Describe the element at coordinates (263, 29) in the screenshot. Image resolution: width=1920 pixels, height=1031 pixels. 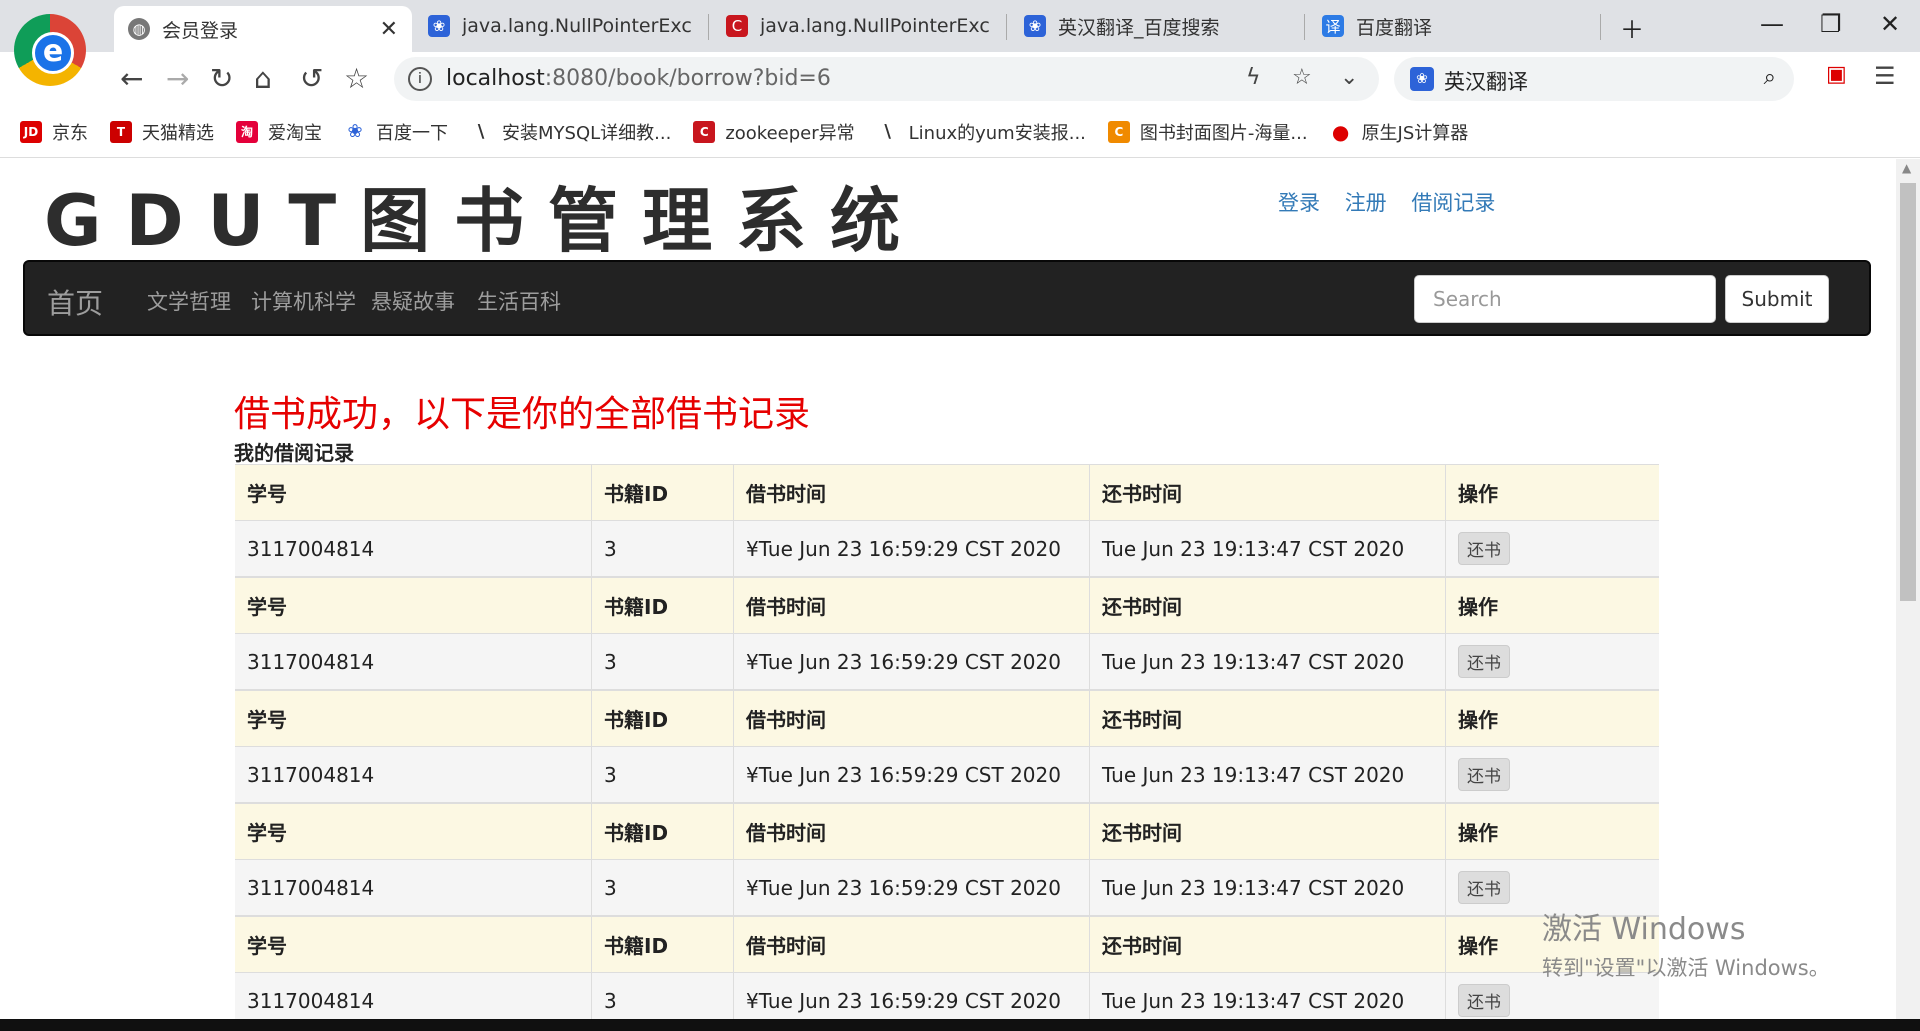
I see `tab-1: ◍ 会员登录 ✕` at that location.